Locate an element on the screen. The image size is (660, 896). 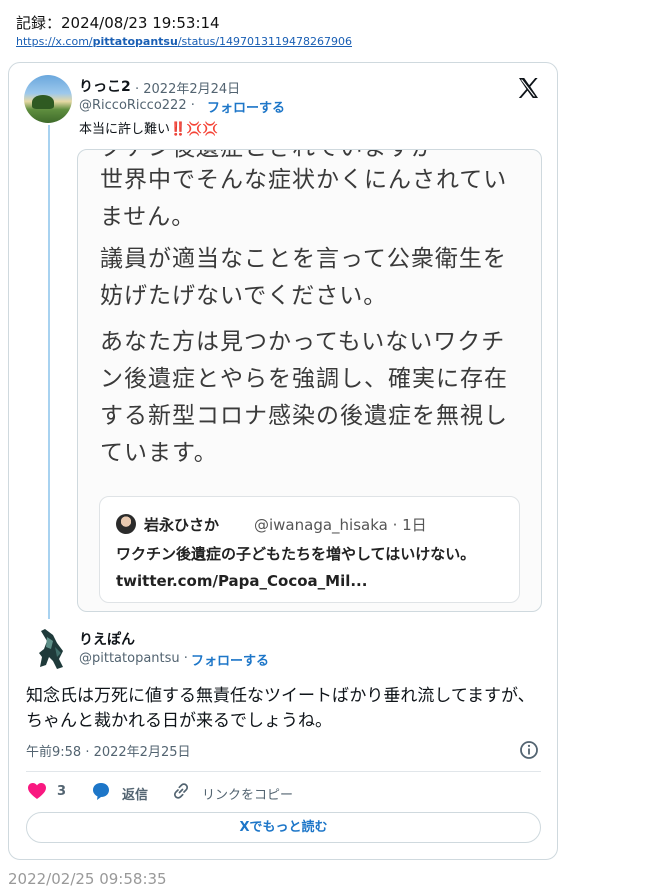
reply-bubble-icon is located at coordinates (101, 791).